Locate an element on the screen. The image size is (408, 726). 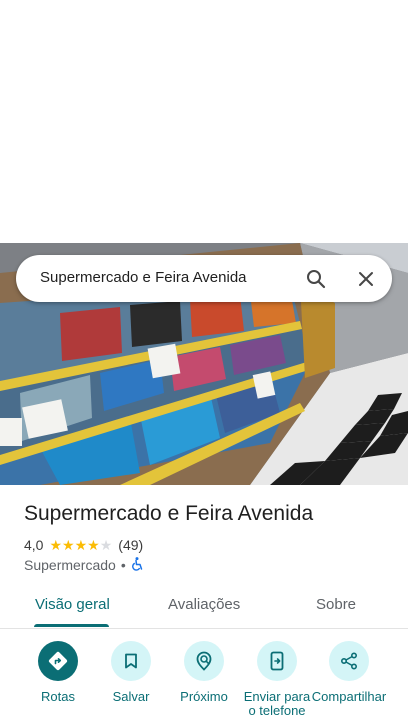
directions-button: Rotas is located at coordinates (58, 672).